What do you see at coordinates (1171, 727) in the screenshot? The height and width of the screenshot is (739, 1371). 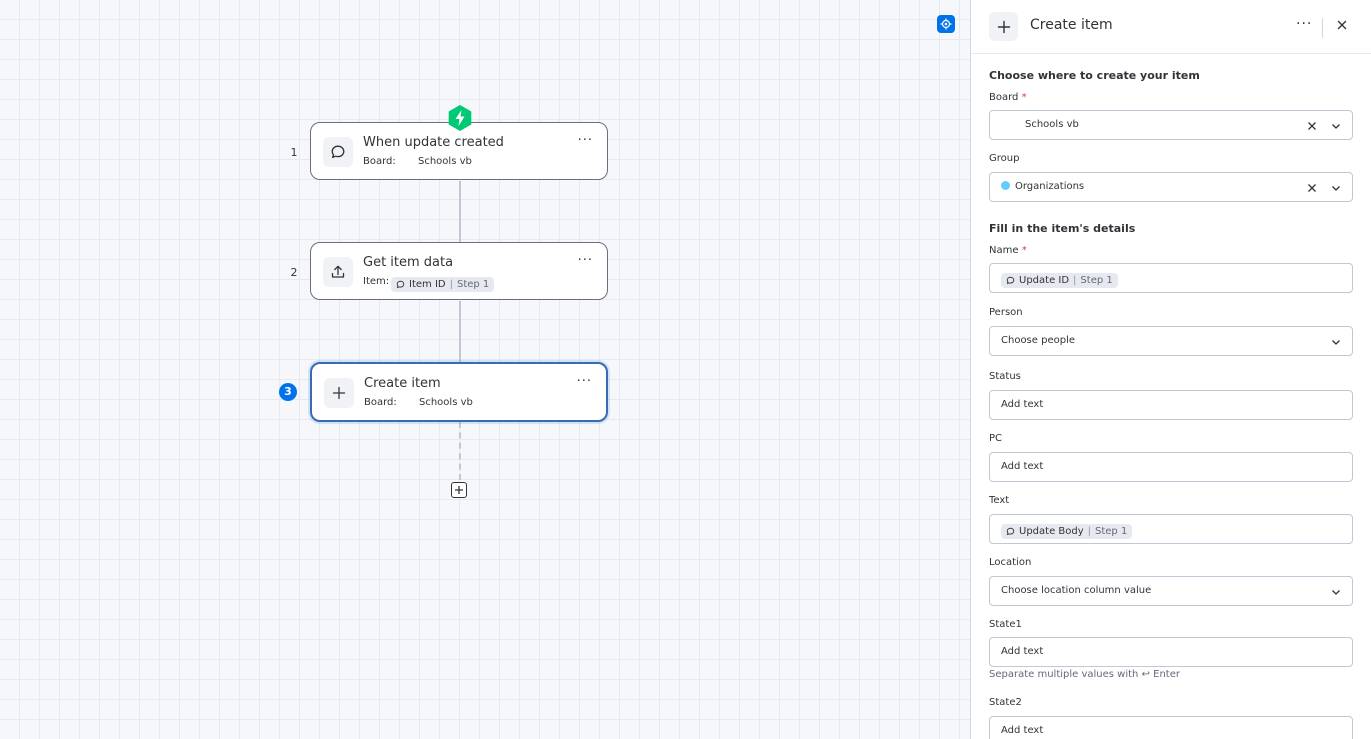 I see `state2-input: Add text` at bounding box center [1171, 727].